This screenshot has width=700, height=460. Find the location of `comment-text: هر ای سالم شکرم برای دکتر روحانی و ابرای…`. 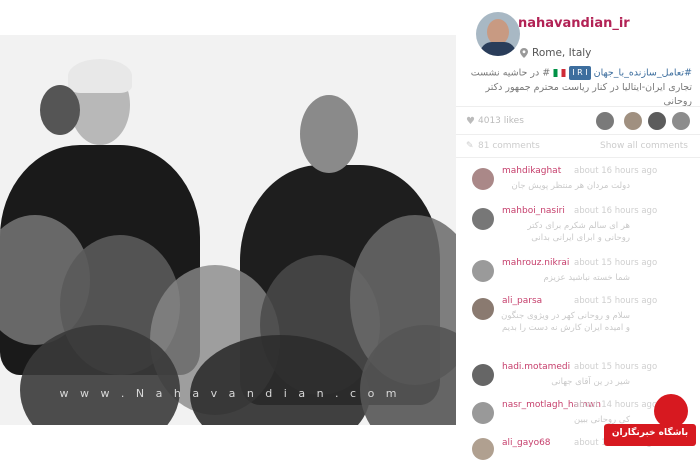

comment-text: هر ای سالم شکرم برای دکتر روحانی و ابرای… is located at coordinates (578, 232).